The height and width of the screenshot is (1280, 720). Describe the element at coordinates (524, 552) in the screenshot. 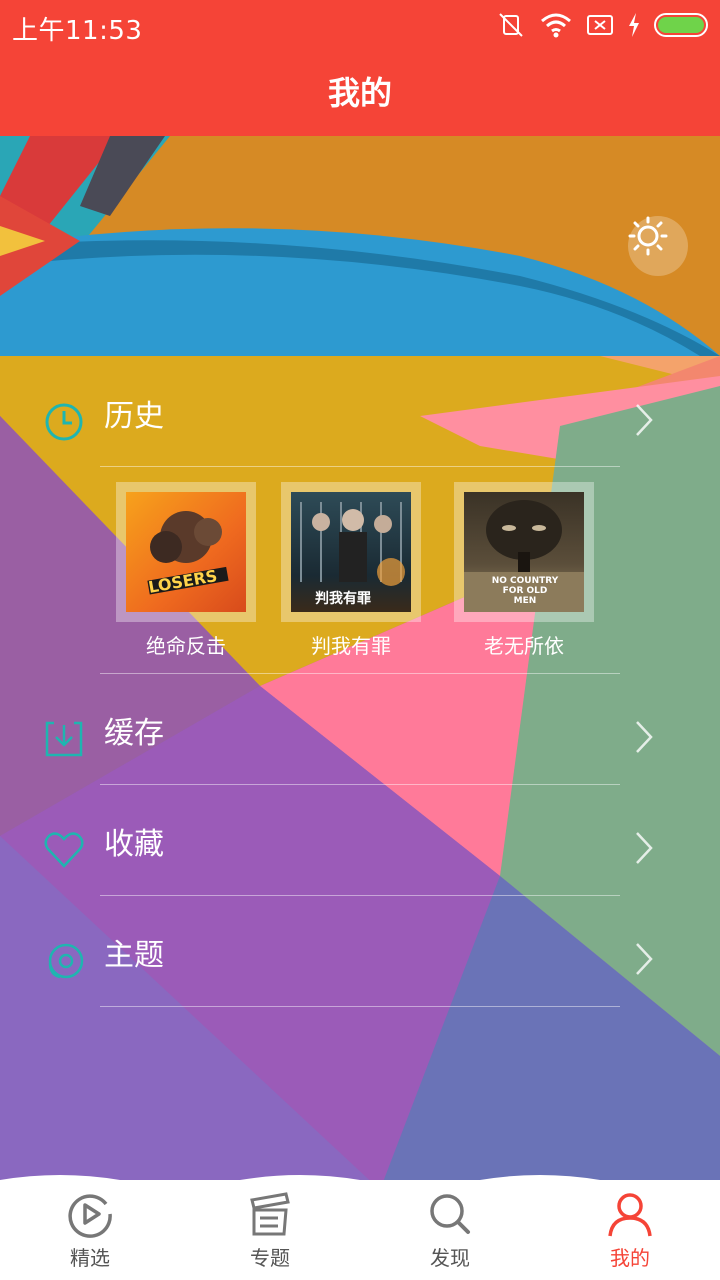

I see `poster-image: NO COUNTRY FOR OLD MEN` at that location.